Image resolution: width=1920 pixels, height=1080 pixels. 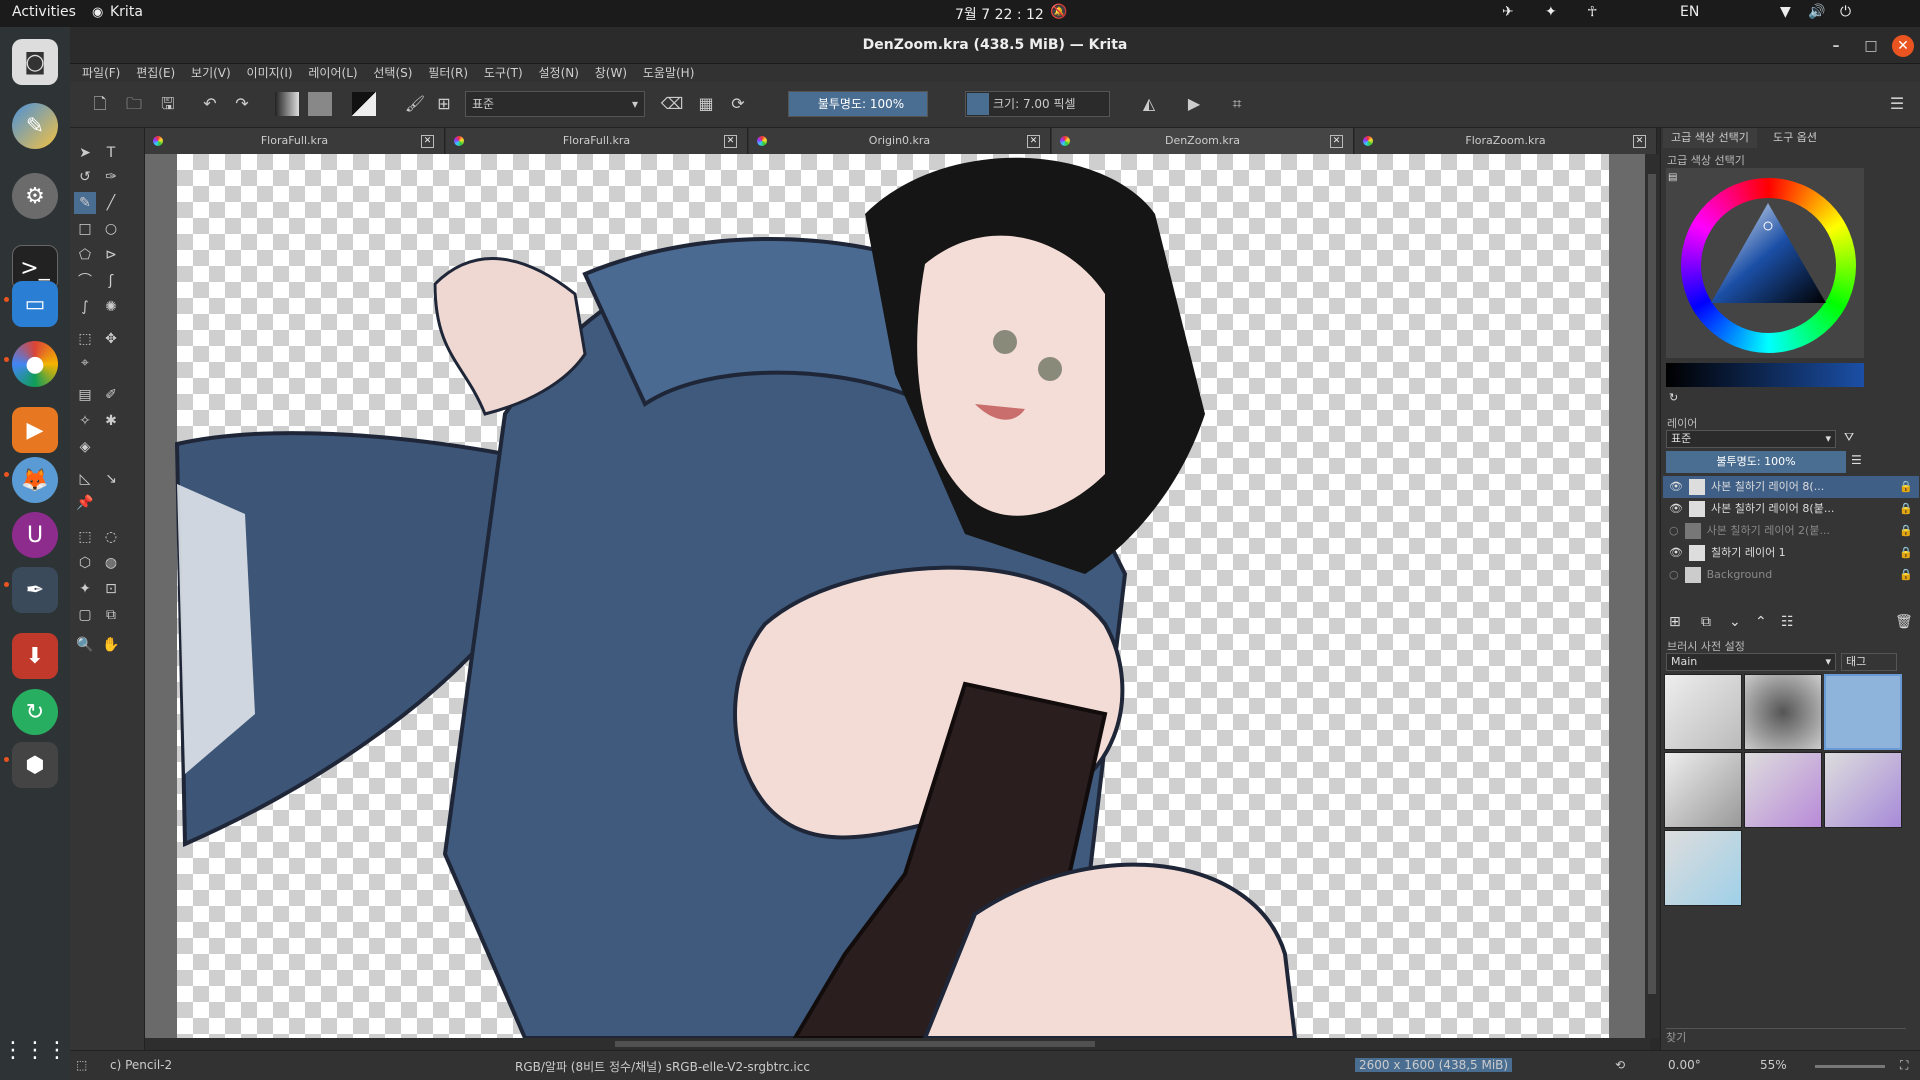 I want to click on ulauncher-icon: U, so click(x=35, y=535).